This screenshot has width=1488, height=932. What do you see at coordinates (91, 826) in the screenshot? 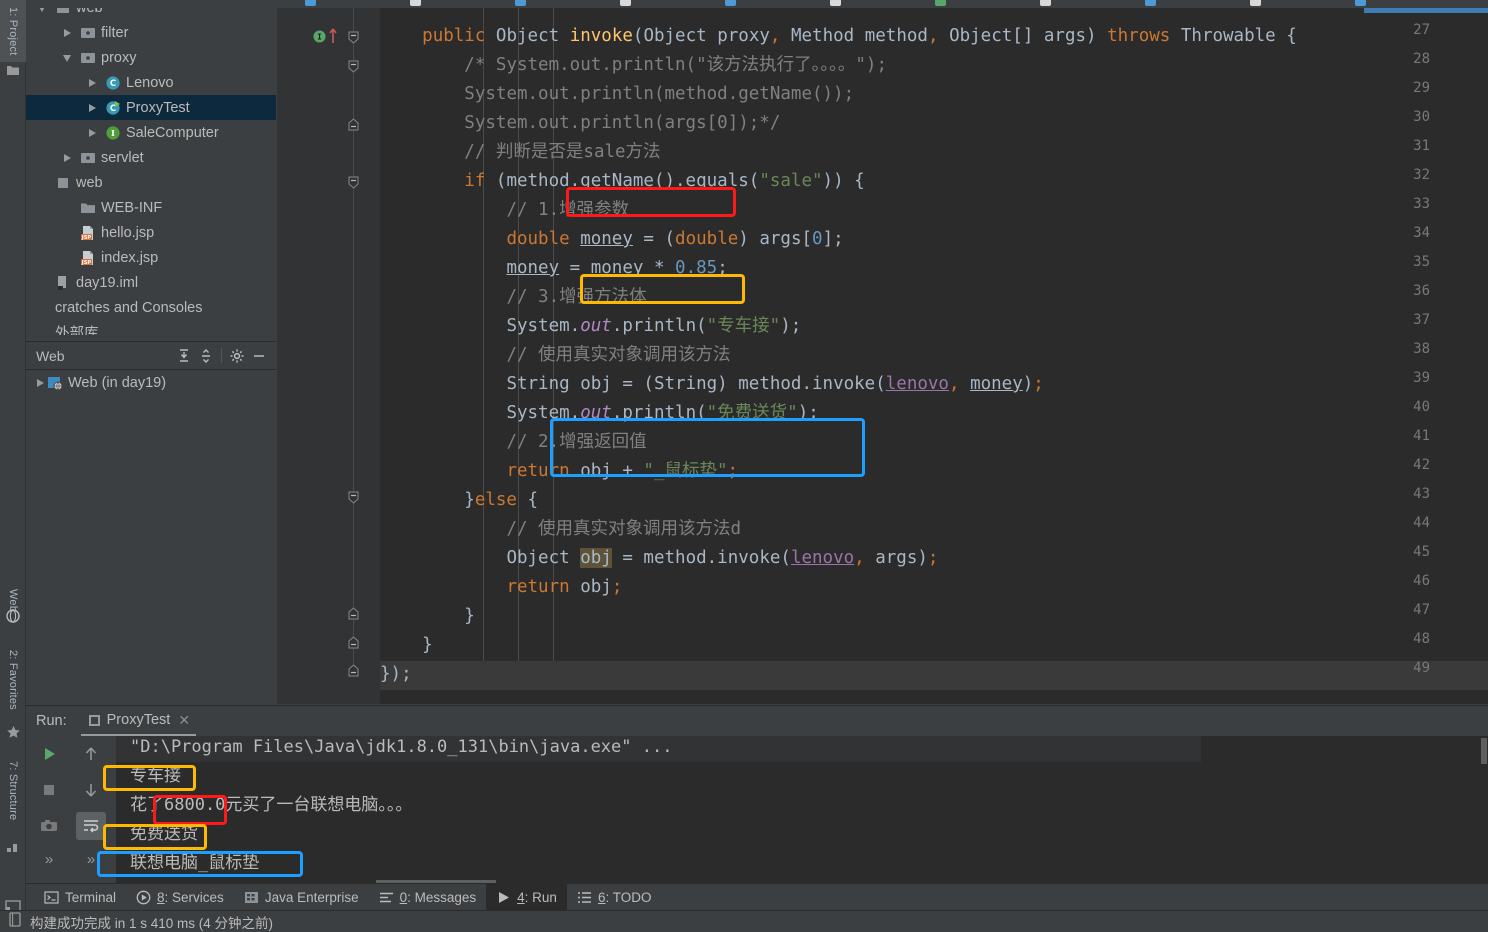
I see `soft-wrap-icon` at bounding box center [91, 826].